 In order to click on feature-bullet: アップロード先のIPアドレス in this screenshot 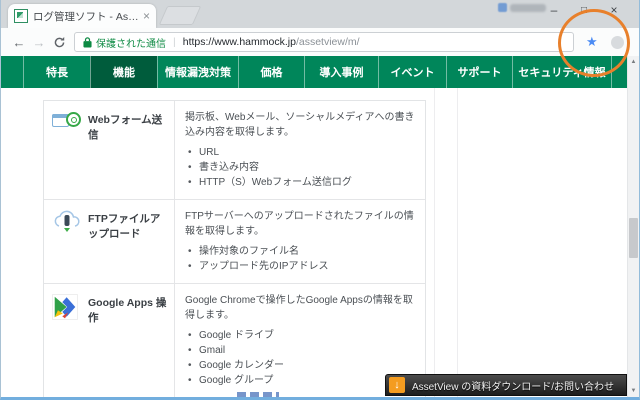, I will do `click(300, 266)`.